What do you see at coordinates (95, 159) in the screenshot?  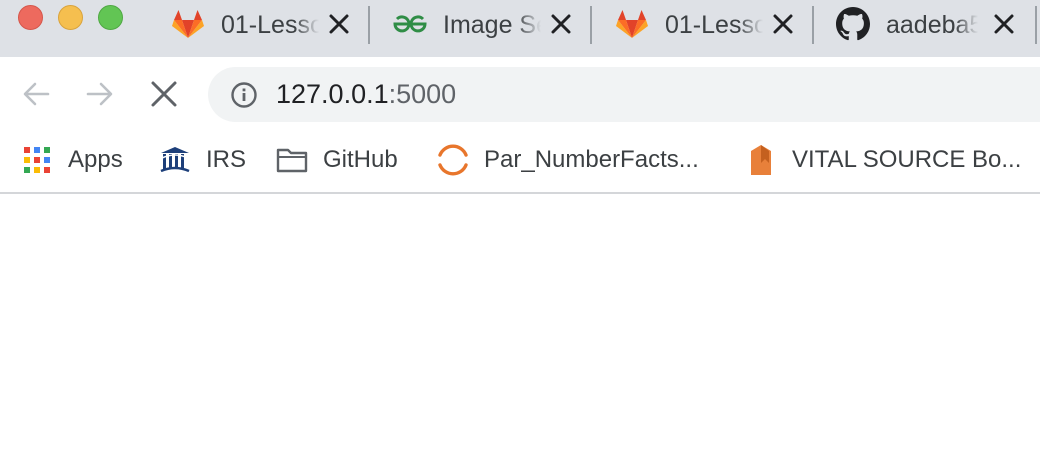 I see `bookmark-label: Apps` at bounding box center [95, 159].